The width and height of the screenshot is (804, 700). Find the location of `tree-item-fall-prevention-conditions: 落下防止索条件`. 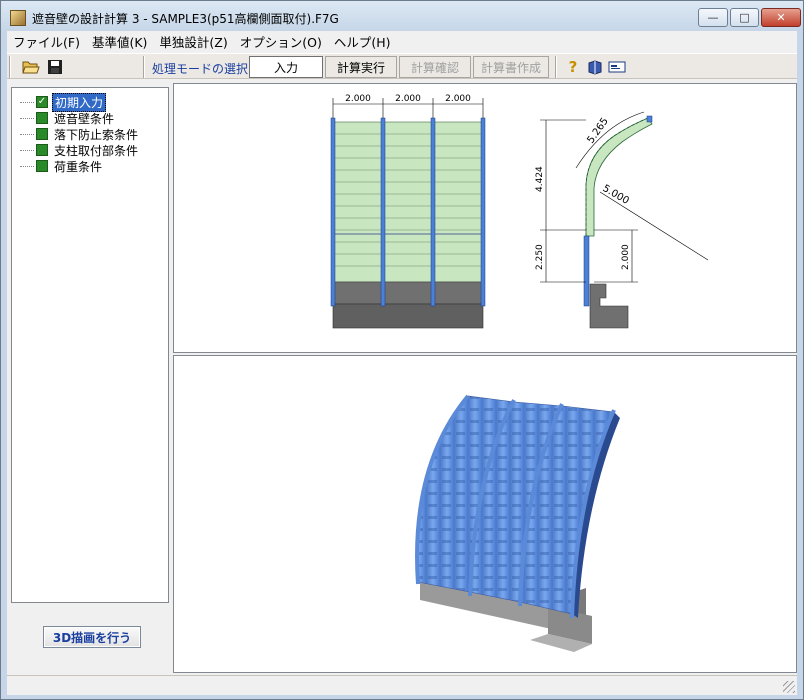

tree-item-fall-prevention-conditions: 落下防止索条件 is located at coordinates (80, 134).